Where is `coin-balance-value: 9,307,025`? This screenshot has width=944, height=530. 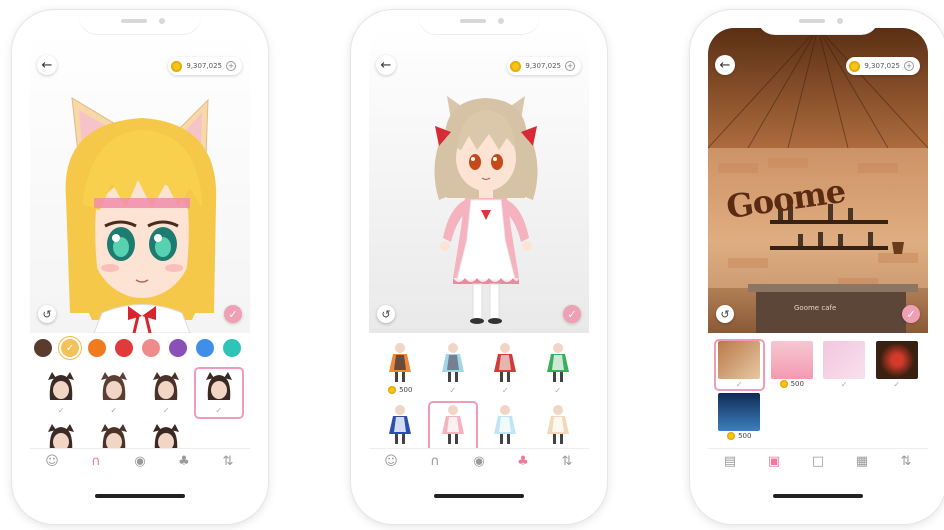
coin-balance-value: 9,307,025 is located at coordinates (543, 66).